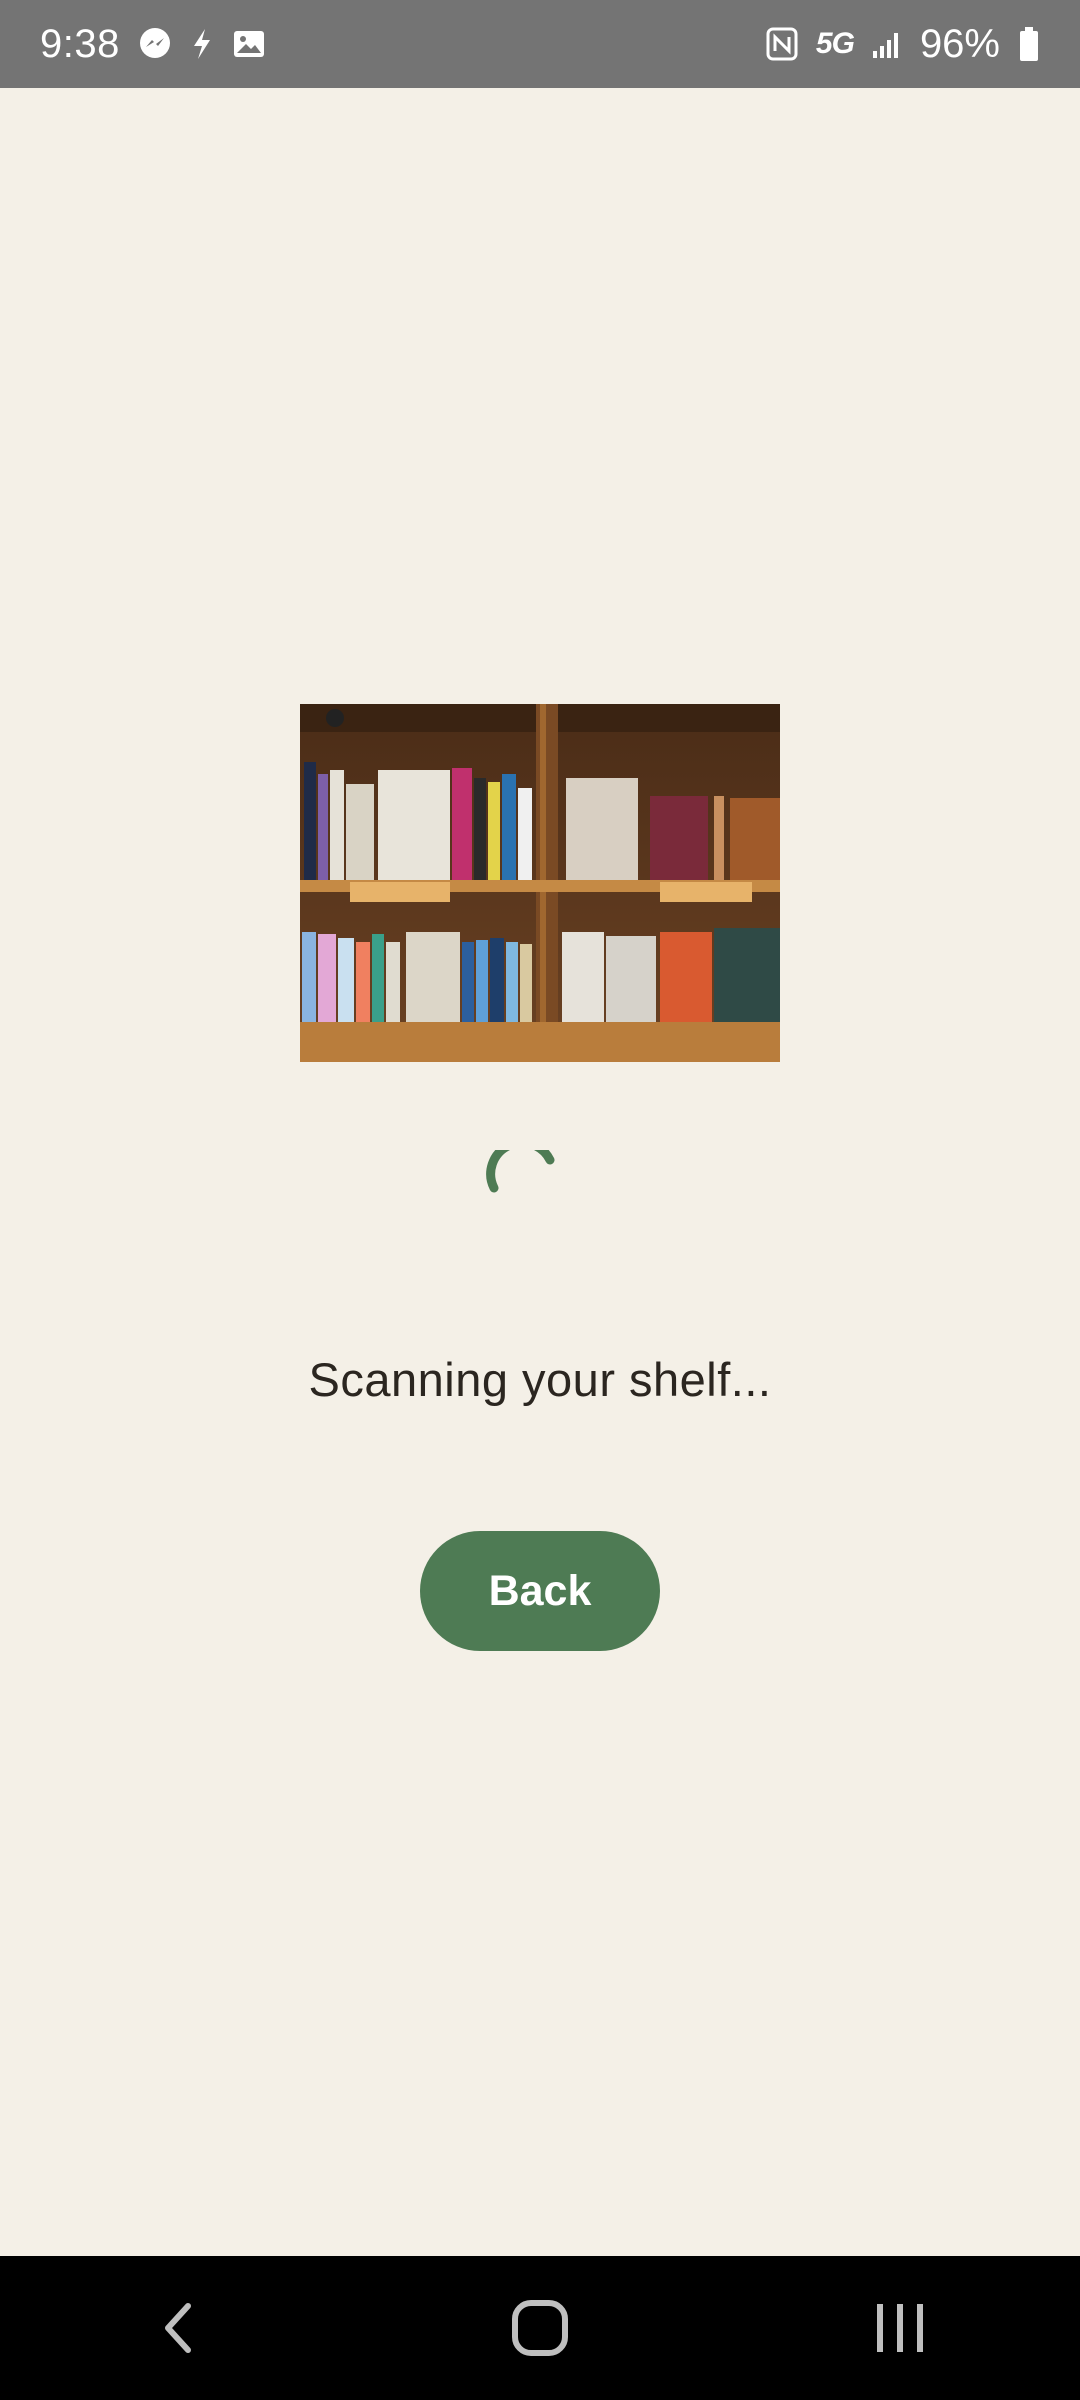  I want to click on status-left-group: 9:38, so click(153, 44).